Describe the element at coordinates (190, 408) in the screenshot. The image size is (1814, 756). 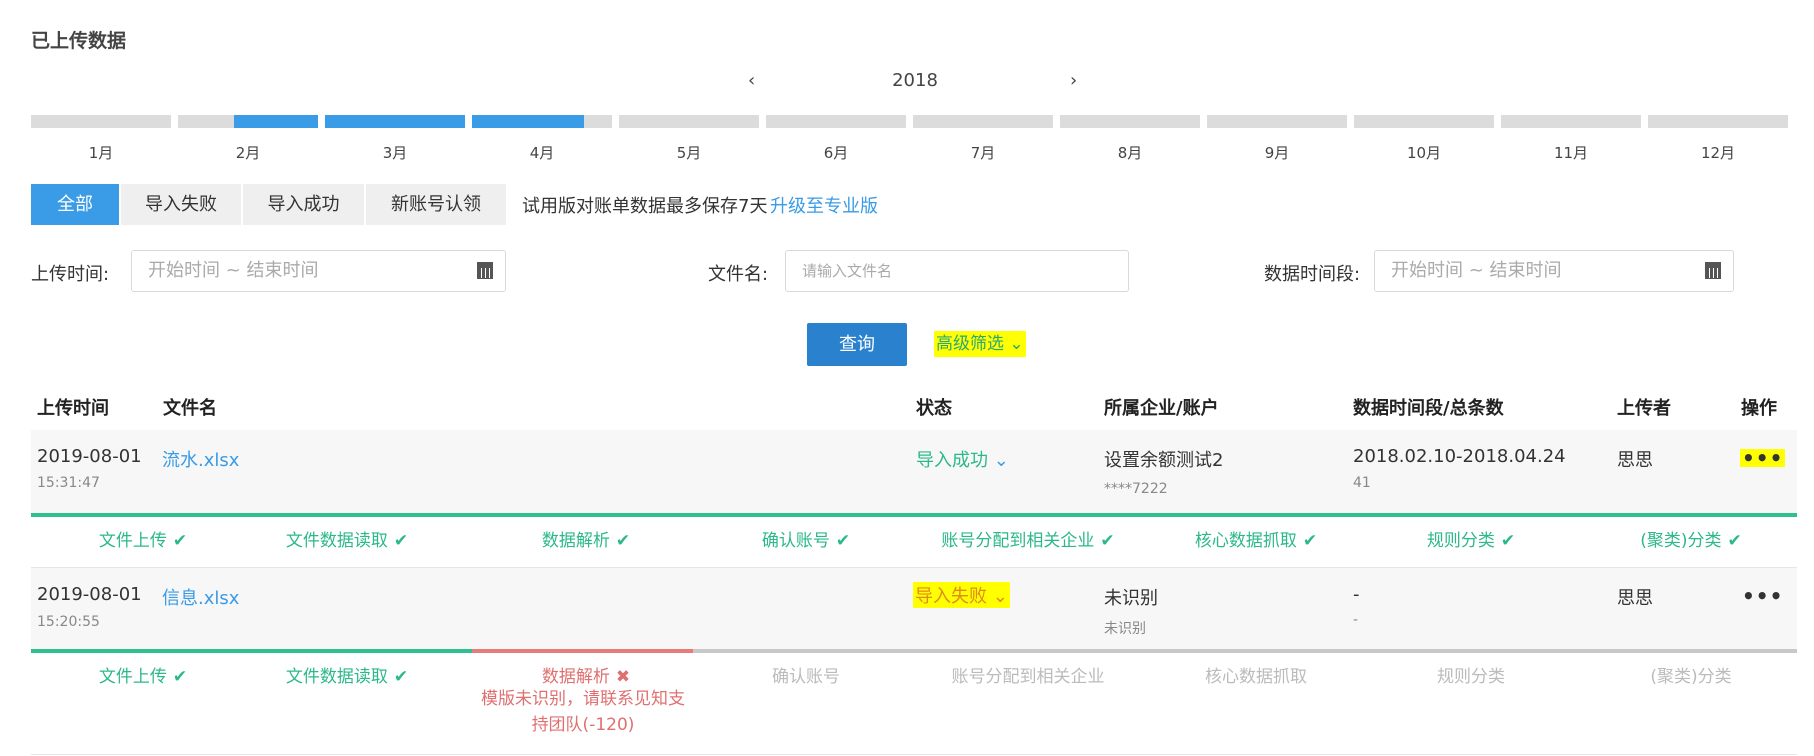
I see `th-file-name: 文件名` at that location.